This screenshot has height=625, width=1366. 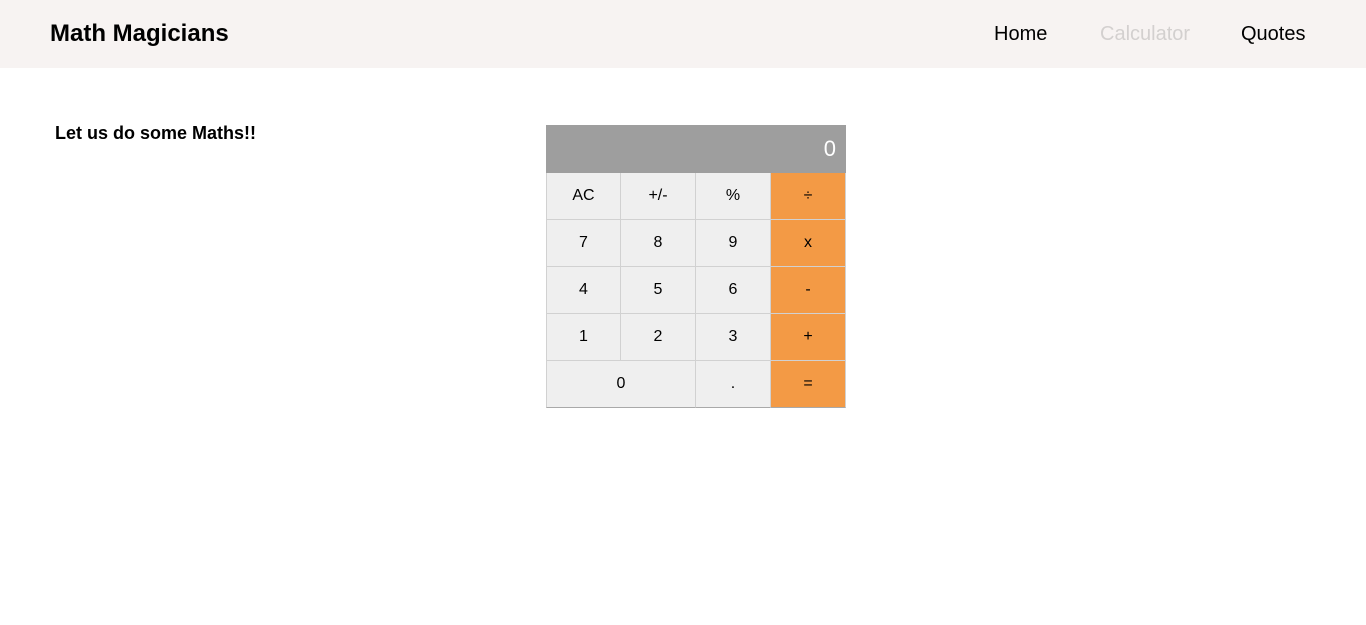 I want to click on key-8: 8, so click(x=658, y=243).